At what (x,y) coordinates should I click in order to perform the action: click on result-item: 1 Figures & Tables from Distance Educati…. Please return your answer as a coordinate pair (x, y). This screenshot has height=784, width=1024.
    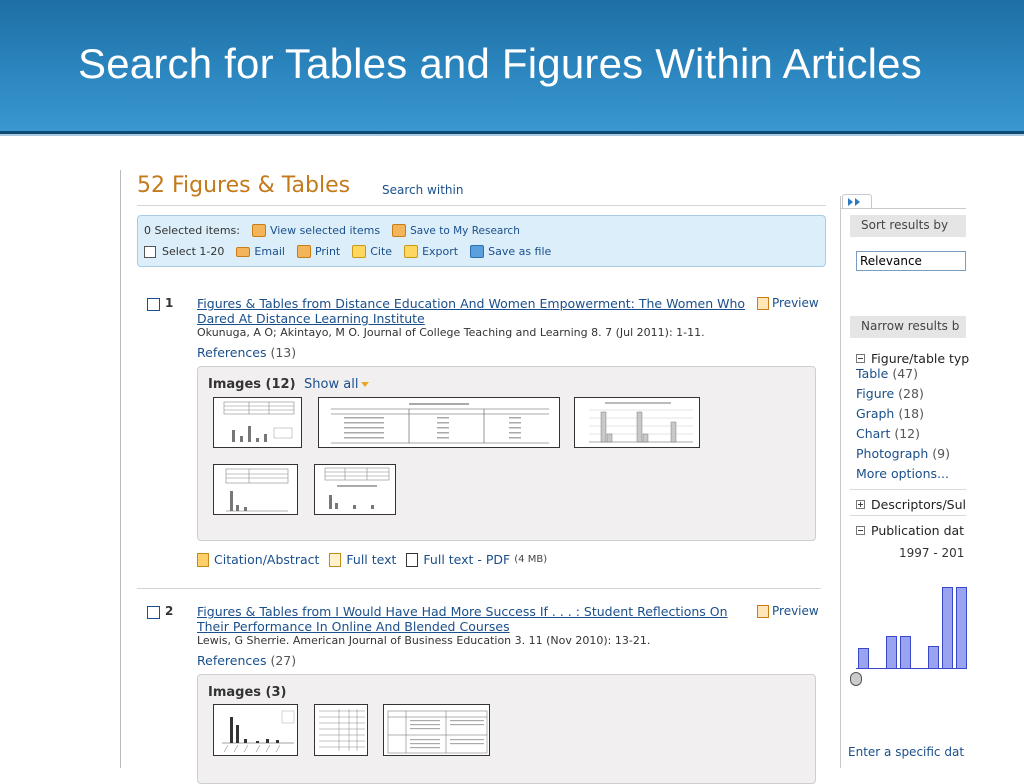
    Looking at the image, I should click on (481, 328).